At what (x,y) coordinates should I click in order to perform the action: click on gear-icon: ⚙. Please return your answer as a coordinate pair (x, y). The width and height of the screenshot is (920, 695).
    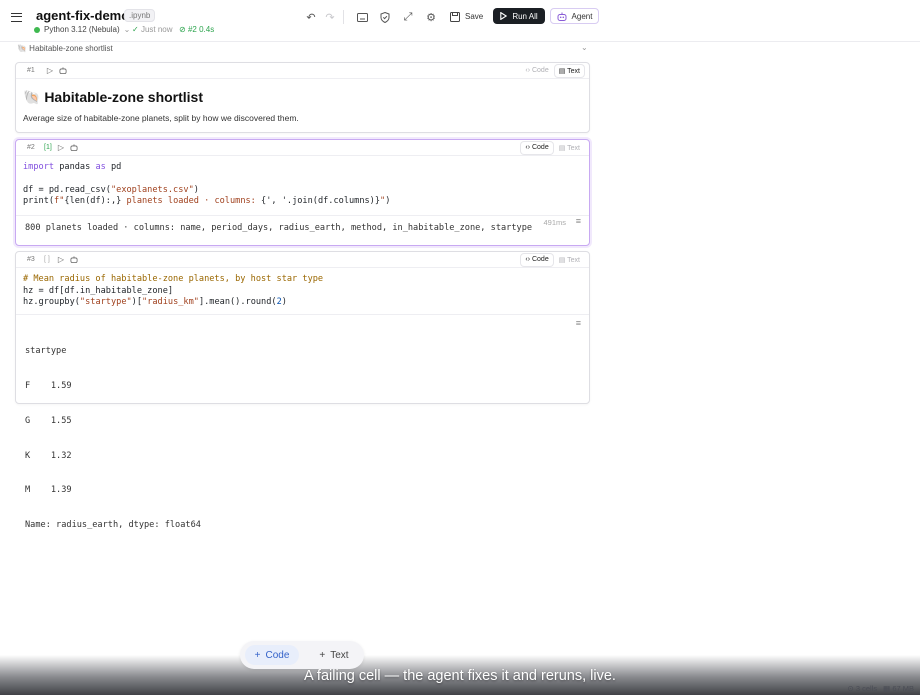
    Looking at the image, I should click on (431, 17).